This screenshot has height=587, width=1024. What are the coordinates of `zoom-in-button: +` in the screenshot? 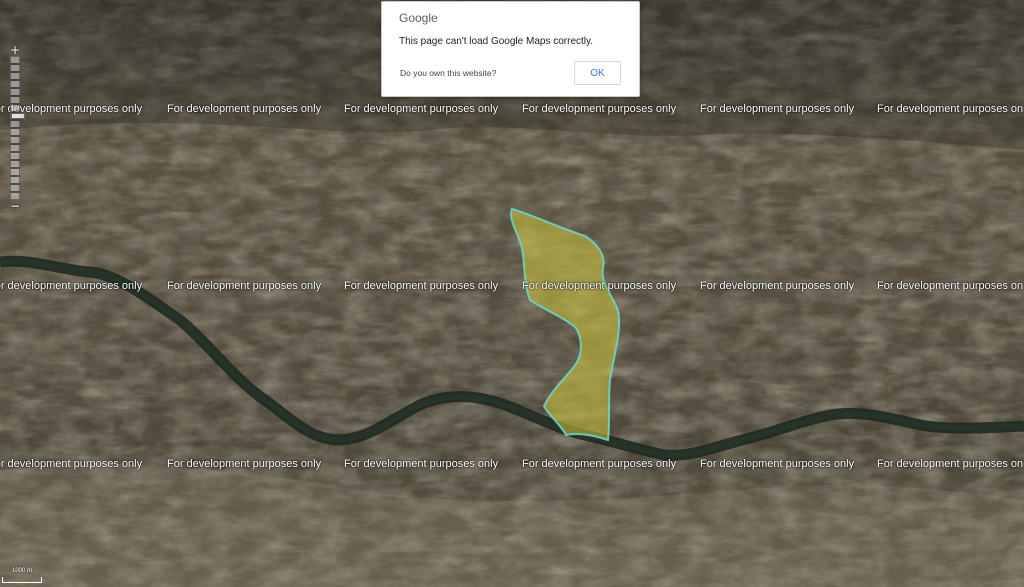 It's located at (15, 50).